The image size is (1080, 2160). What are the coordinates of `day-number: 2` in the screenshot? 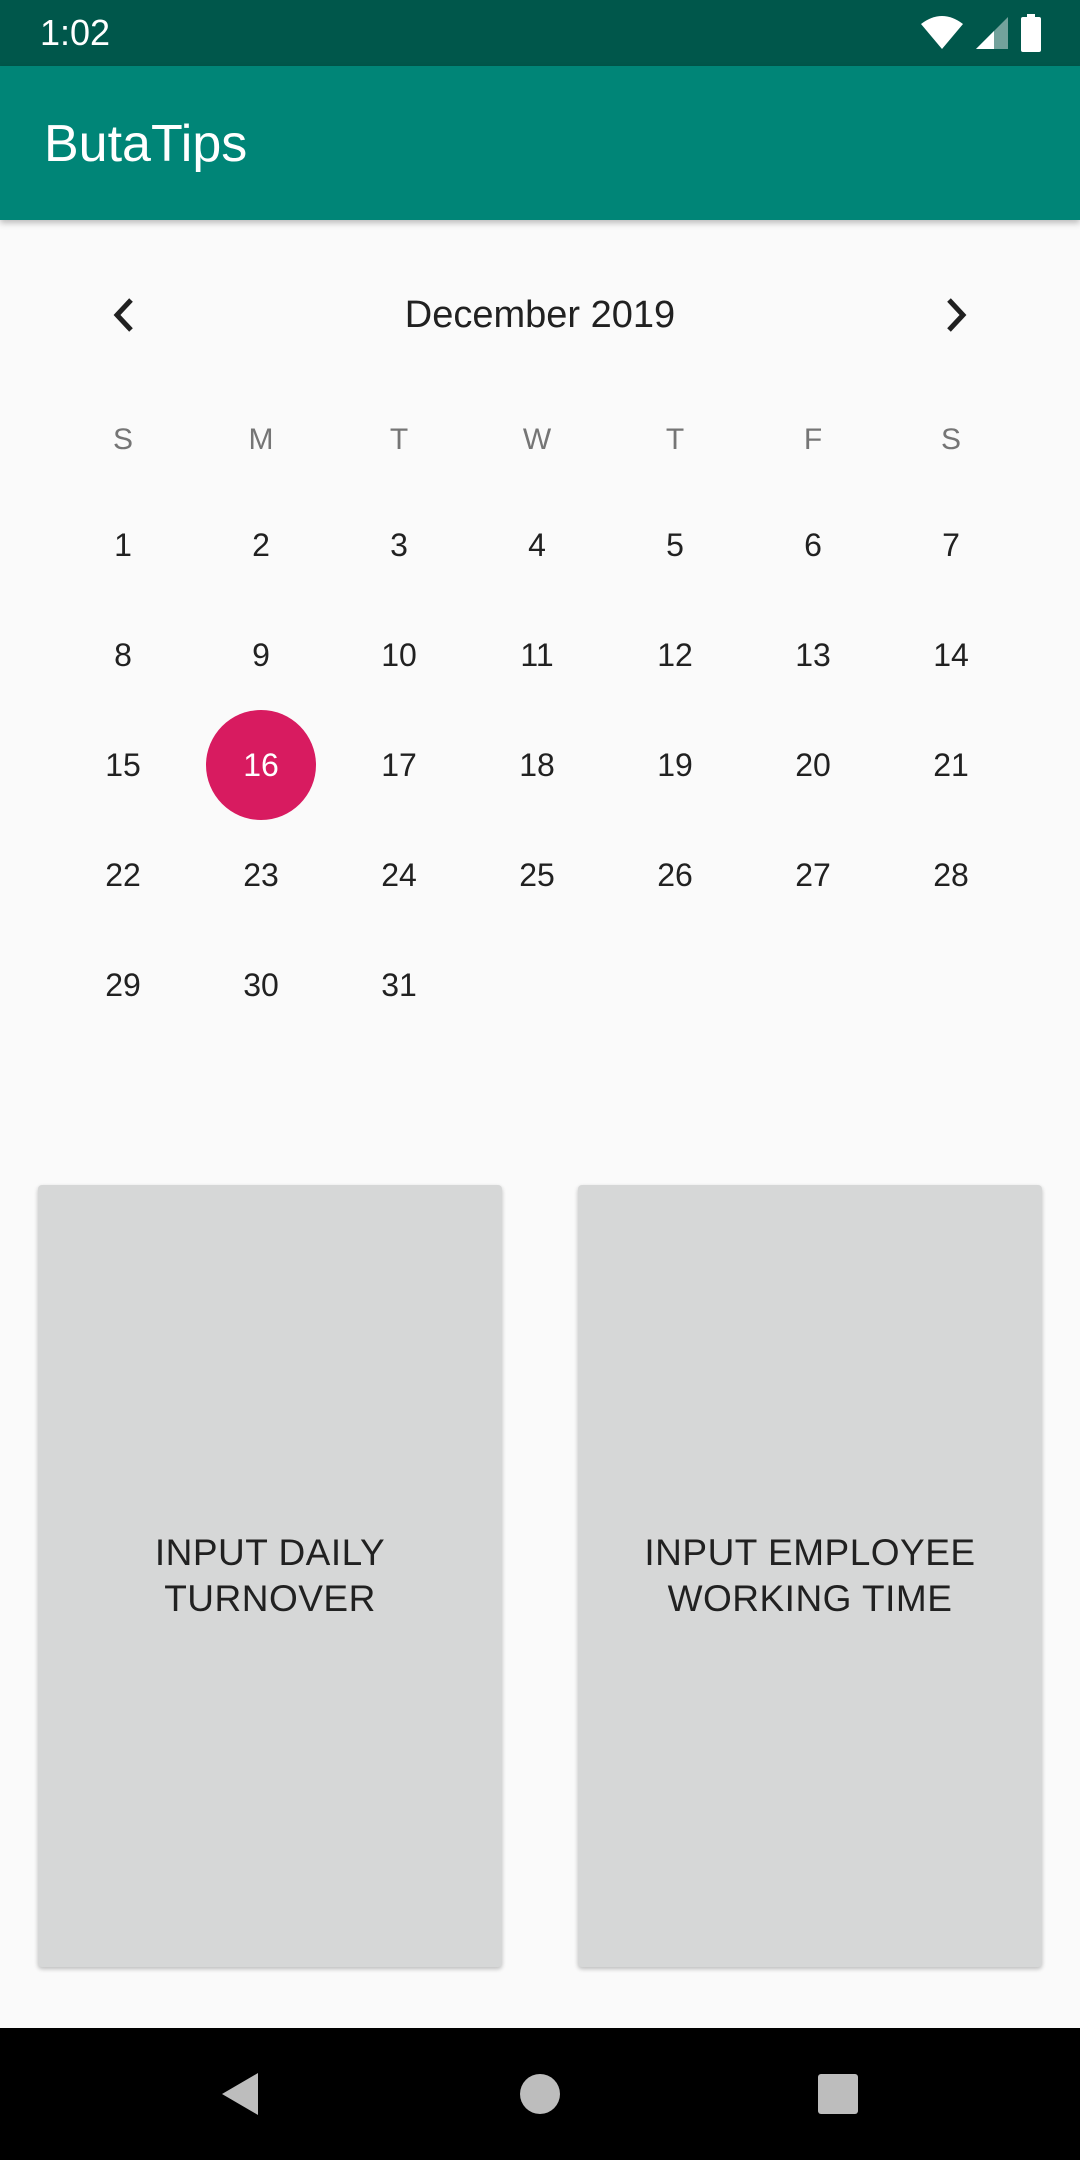 It's located at (261, 545).